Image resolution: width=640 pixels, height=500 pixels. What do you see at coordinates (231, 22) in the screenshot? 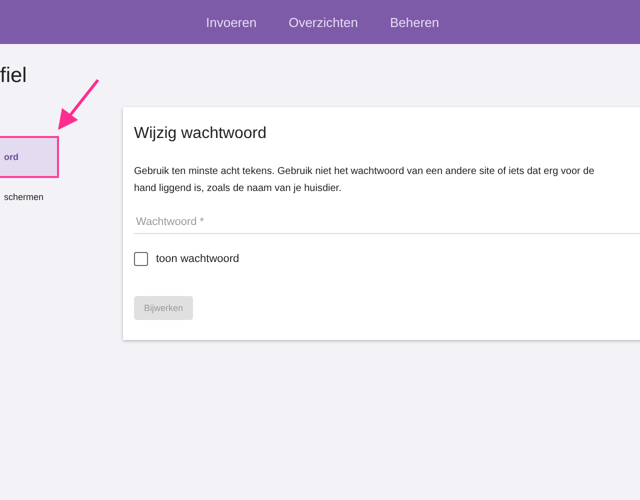
I see `nav-link: Invoeren` at bounding box center [231, 22].